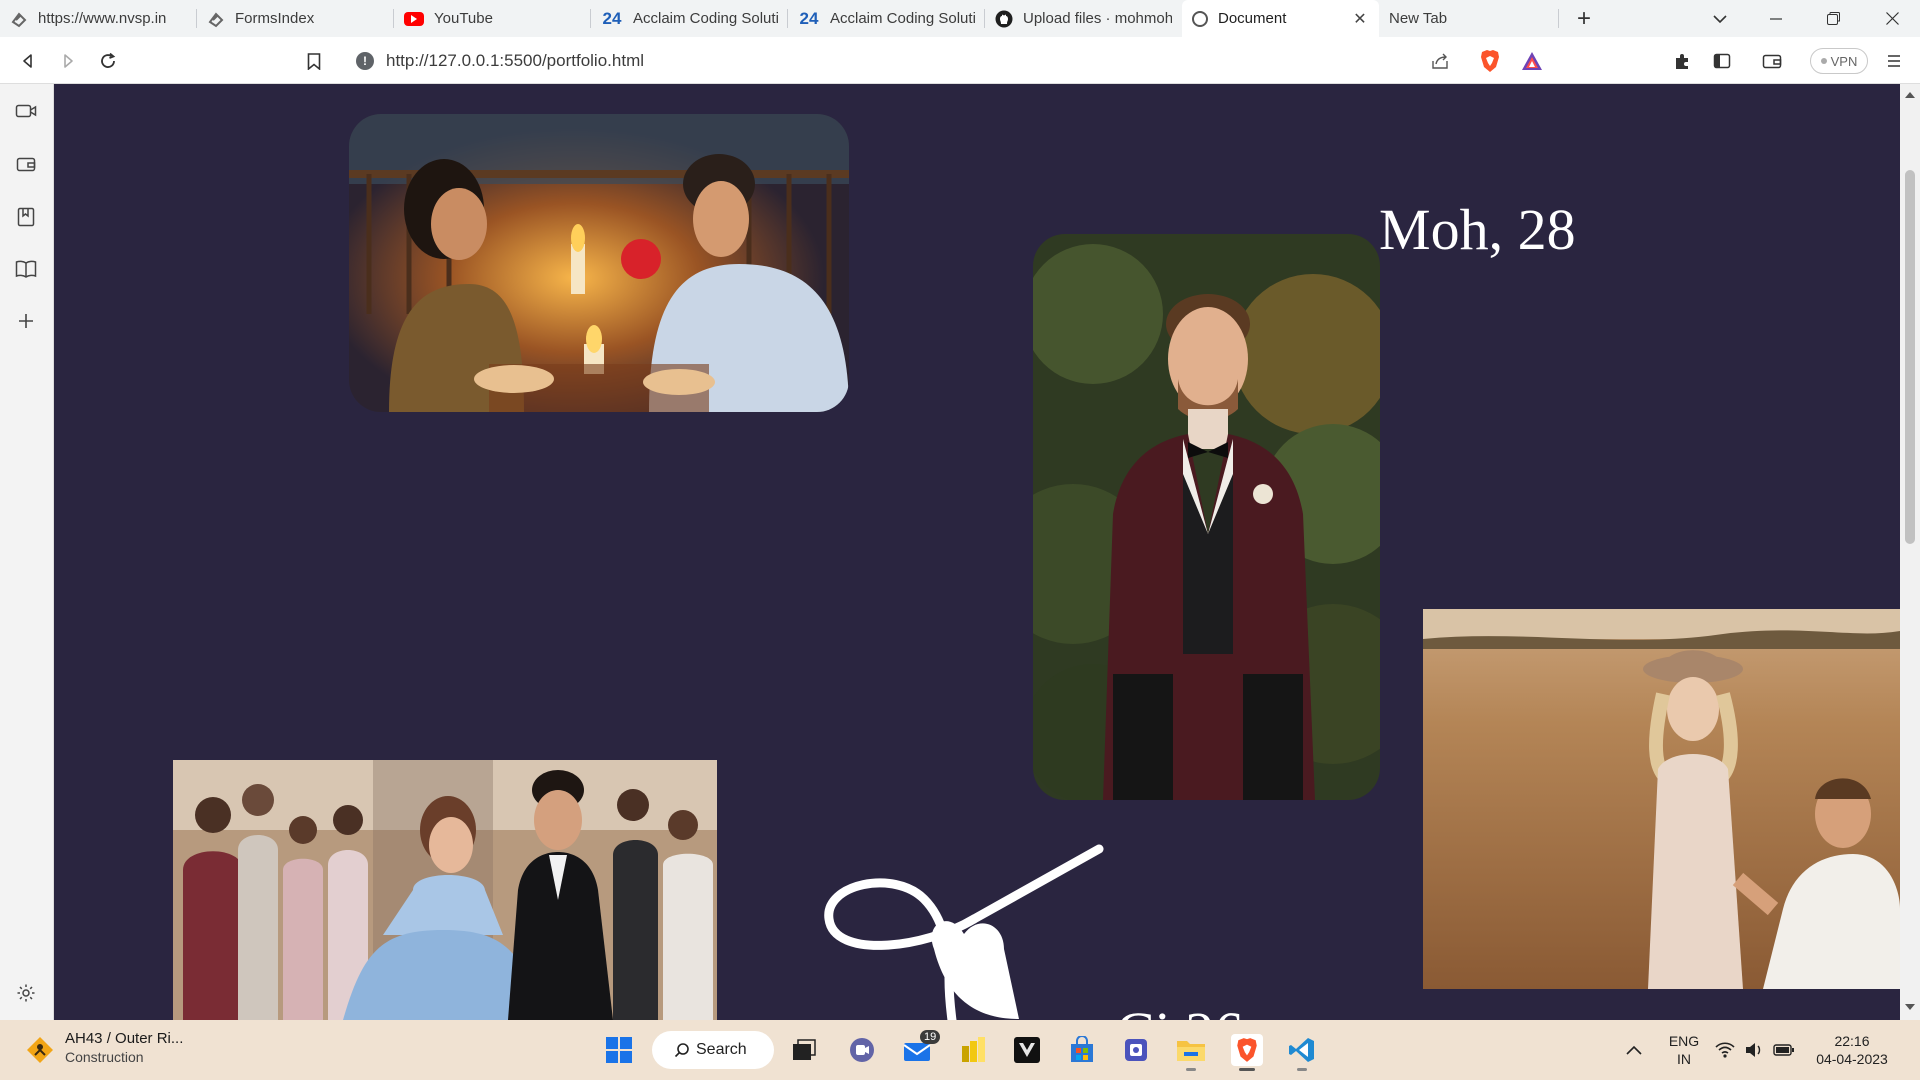 This screenshot has width=1920, height=1080. I want to click on vpn-button: VPN, so click(1839, 61).